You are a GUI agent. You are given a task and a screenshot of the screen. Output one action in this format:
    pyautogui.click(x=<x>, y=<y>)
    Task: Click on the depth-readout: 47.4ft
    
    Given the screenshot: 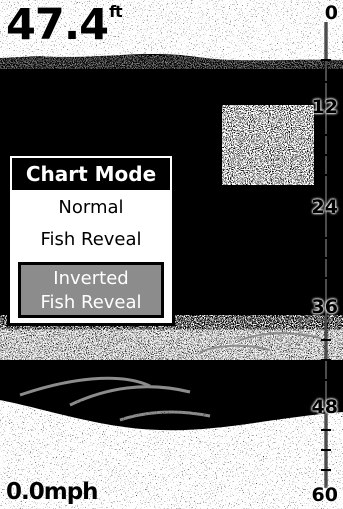 What is the action you would take?
    pyautogui.click(x=64, y=24)
    